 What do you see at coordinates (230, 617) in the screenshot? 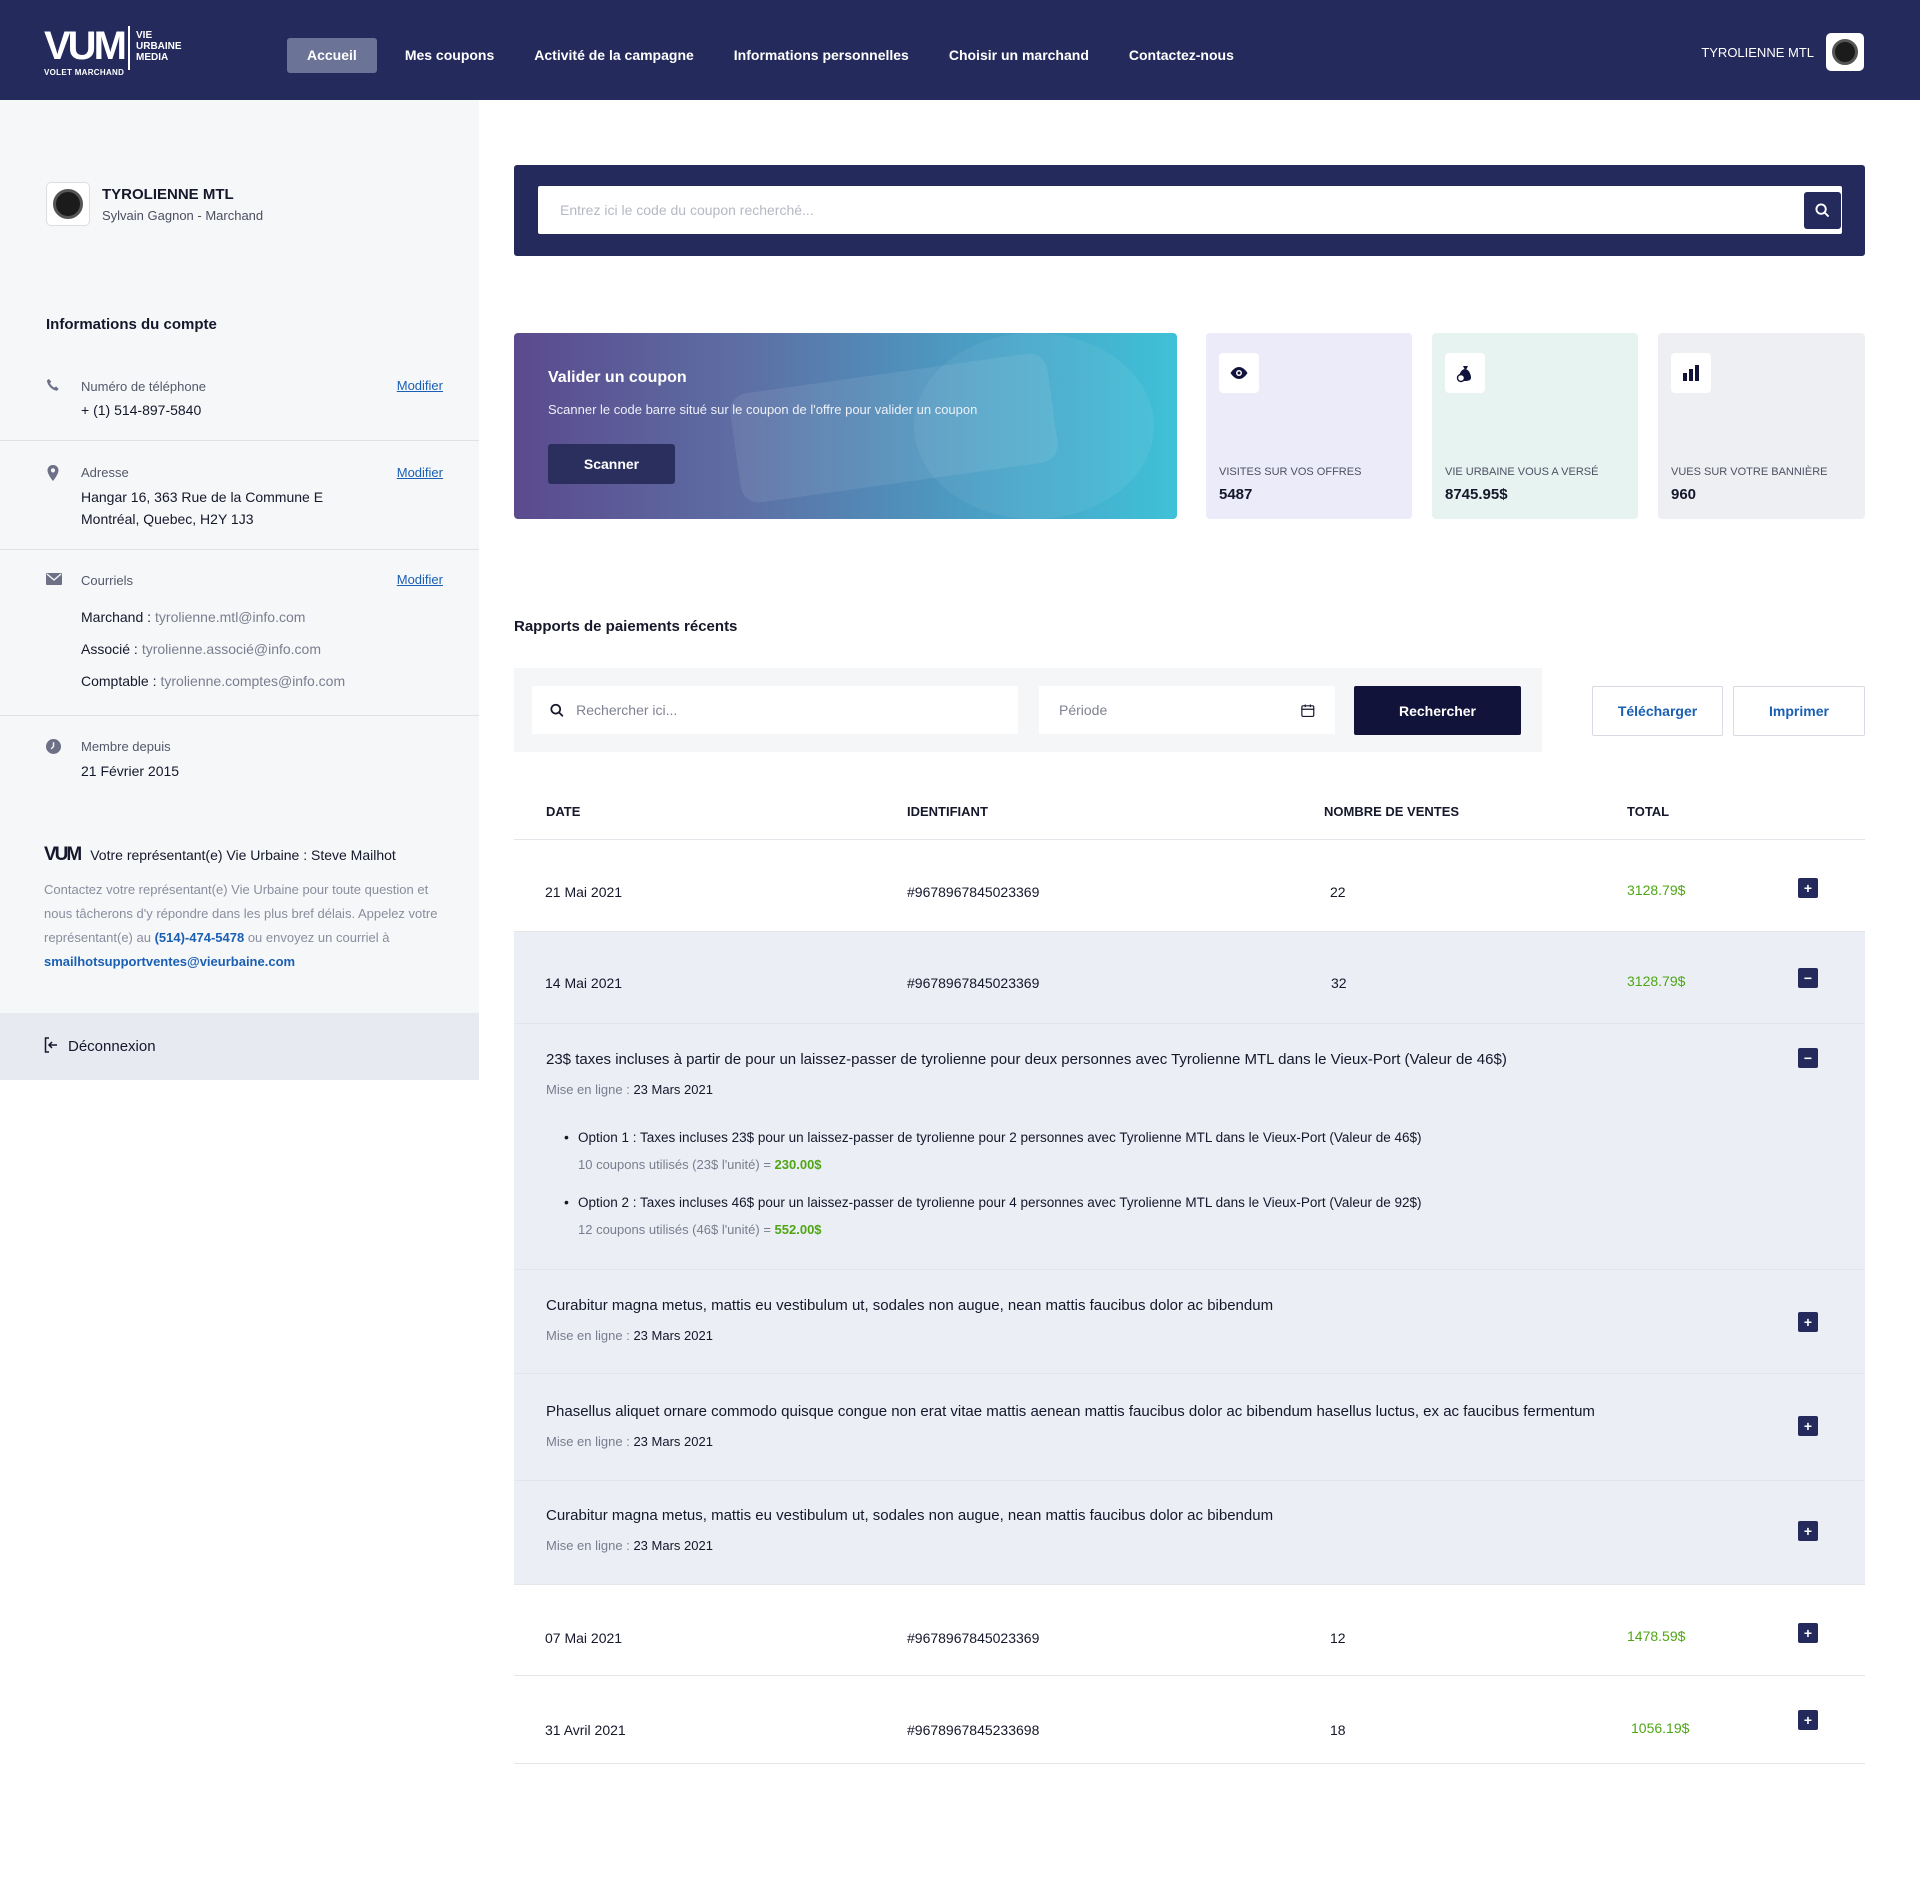
I see `email-value: tyrolienne.mtl@info.com` at bounding box center [230, 617].